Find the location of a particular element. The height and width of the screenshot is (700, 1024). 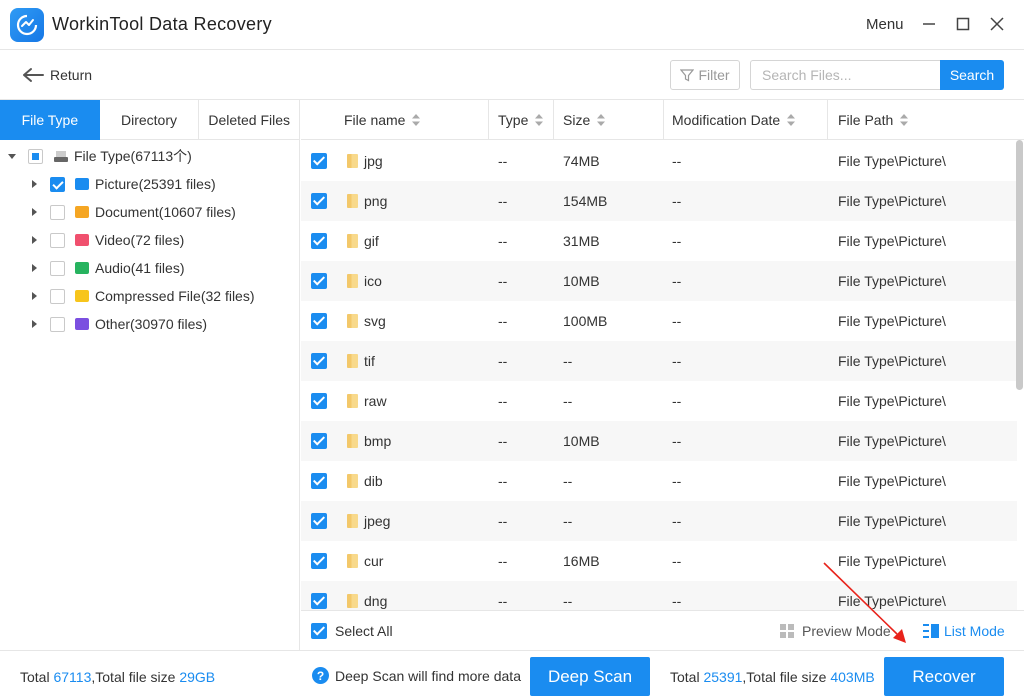

tree-root-checkbox is located at coordinates (35, 156).